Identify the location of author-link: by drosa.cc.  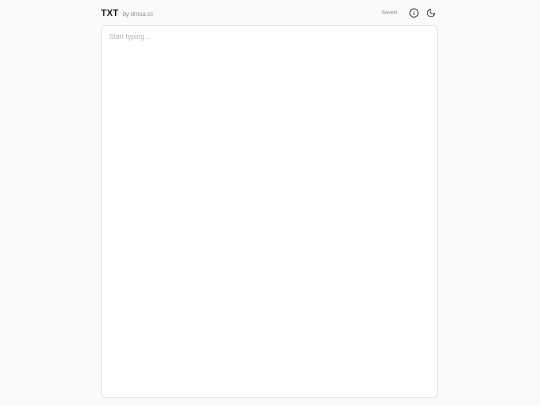
(138, 15).